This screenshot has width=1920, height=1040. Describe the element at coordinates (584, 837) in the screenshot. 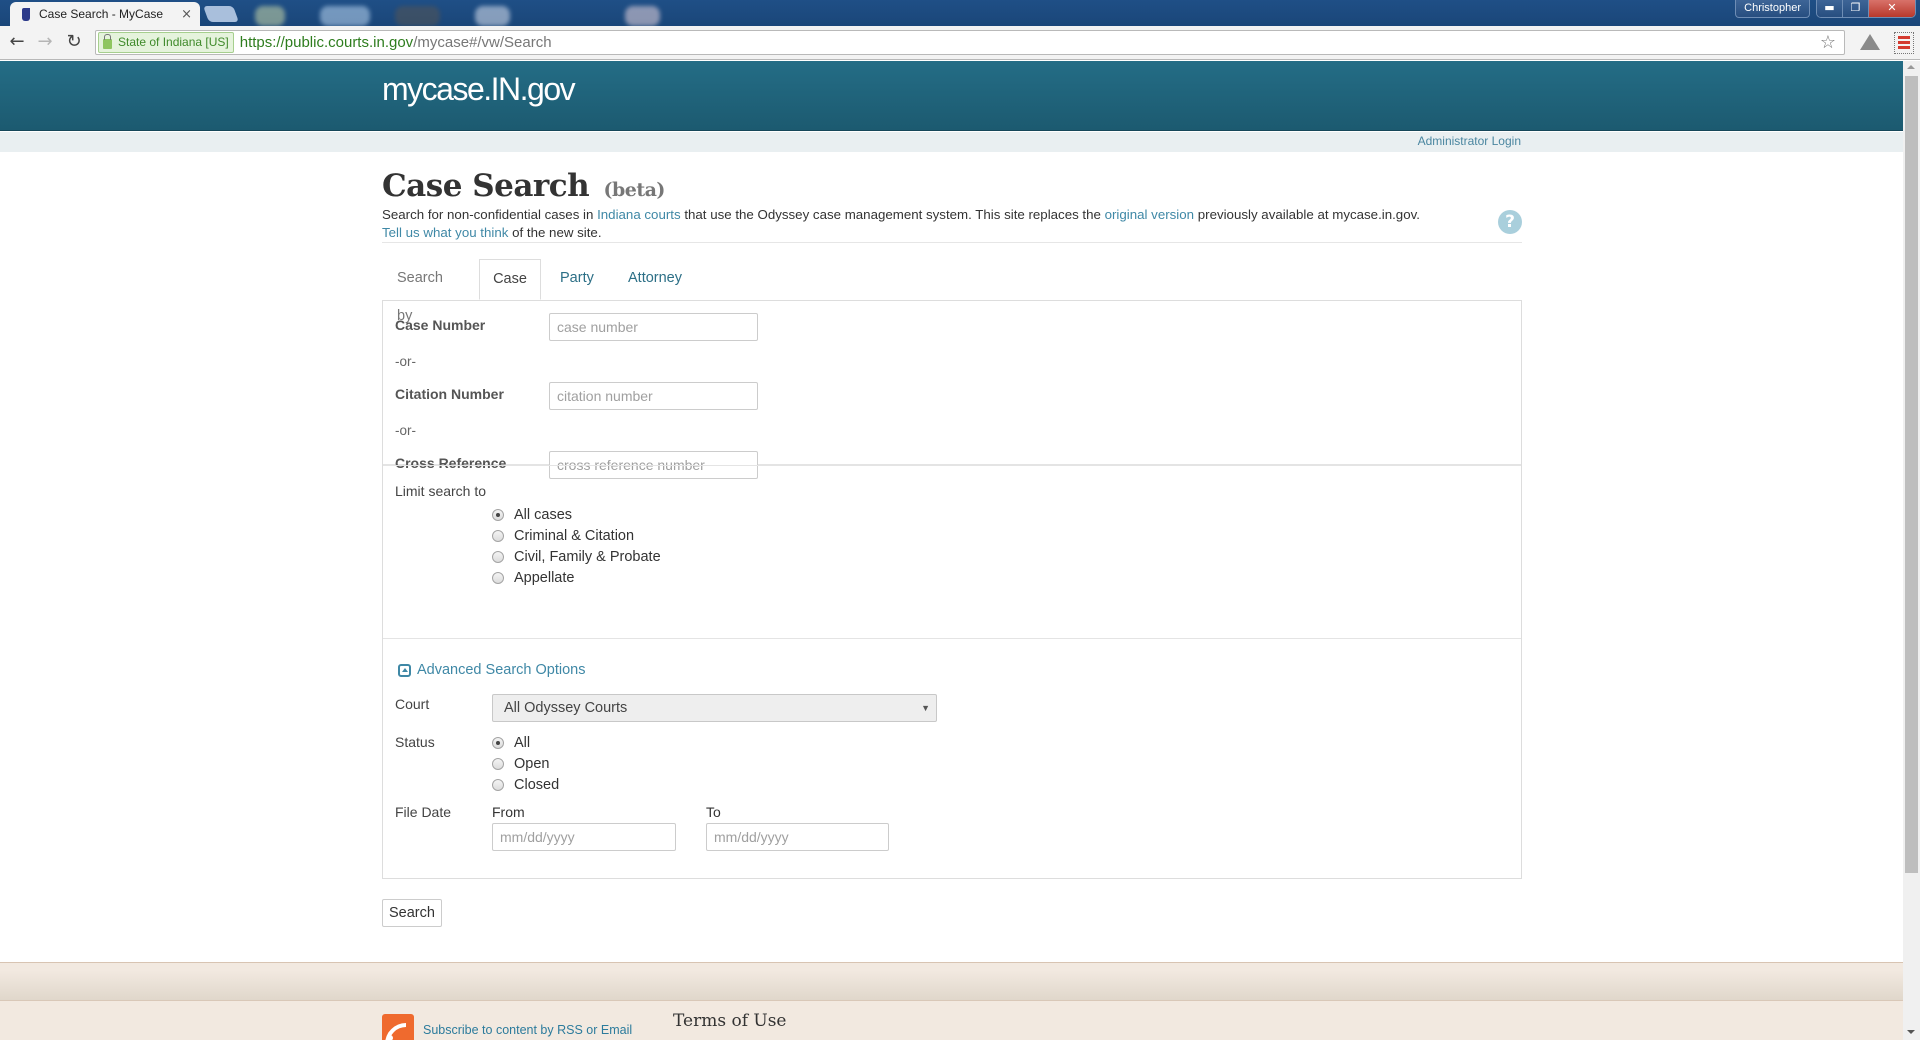

I see `file-date-from-input` at that location.